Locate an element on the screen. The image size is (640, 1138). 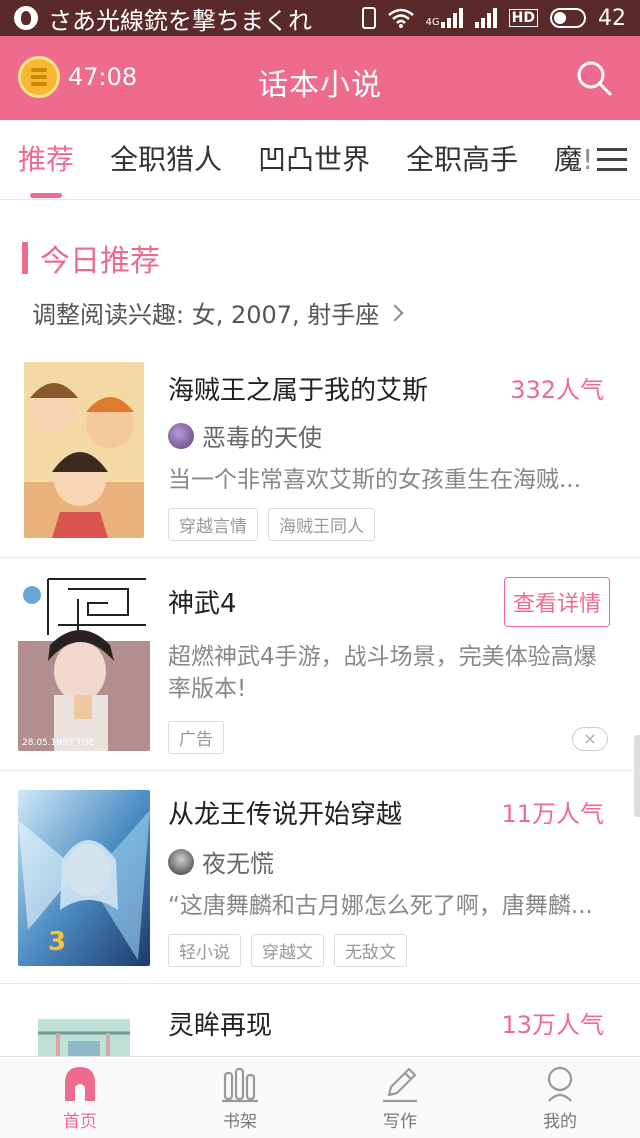
vibrate-icon is located at coordinates (368, 18).